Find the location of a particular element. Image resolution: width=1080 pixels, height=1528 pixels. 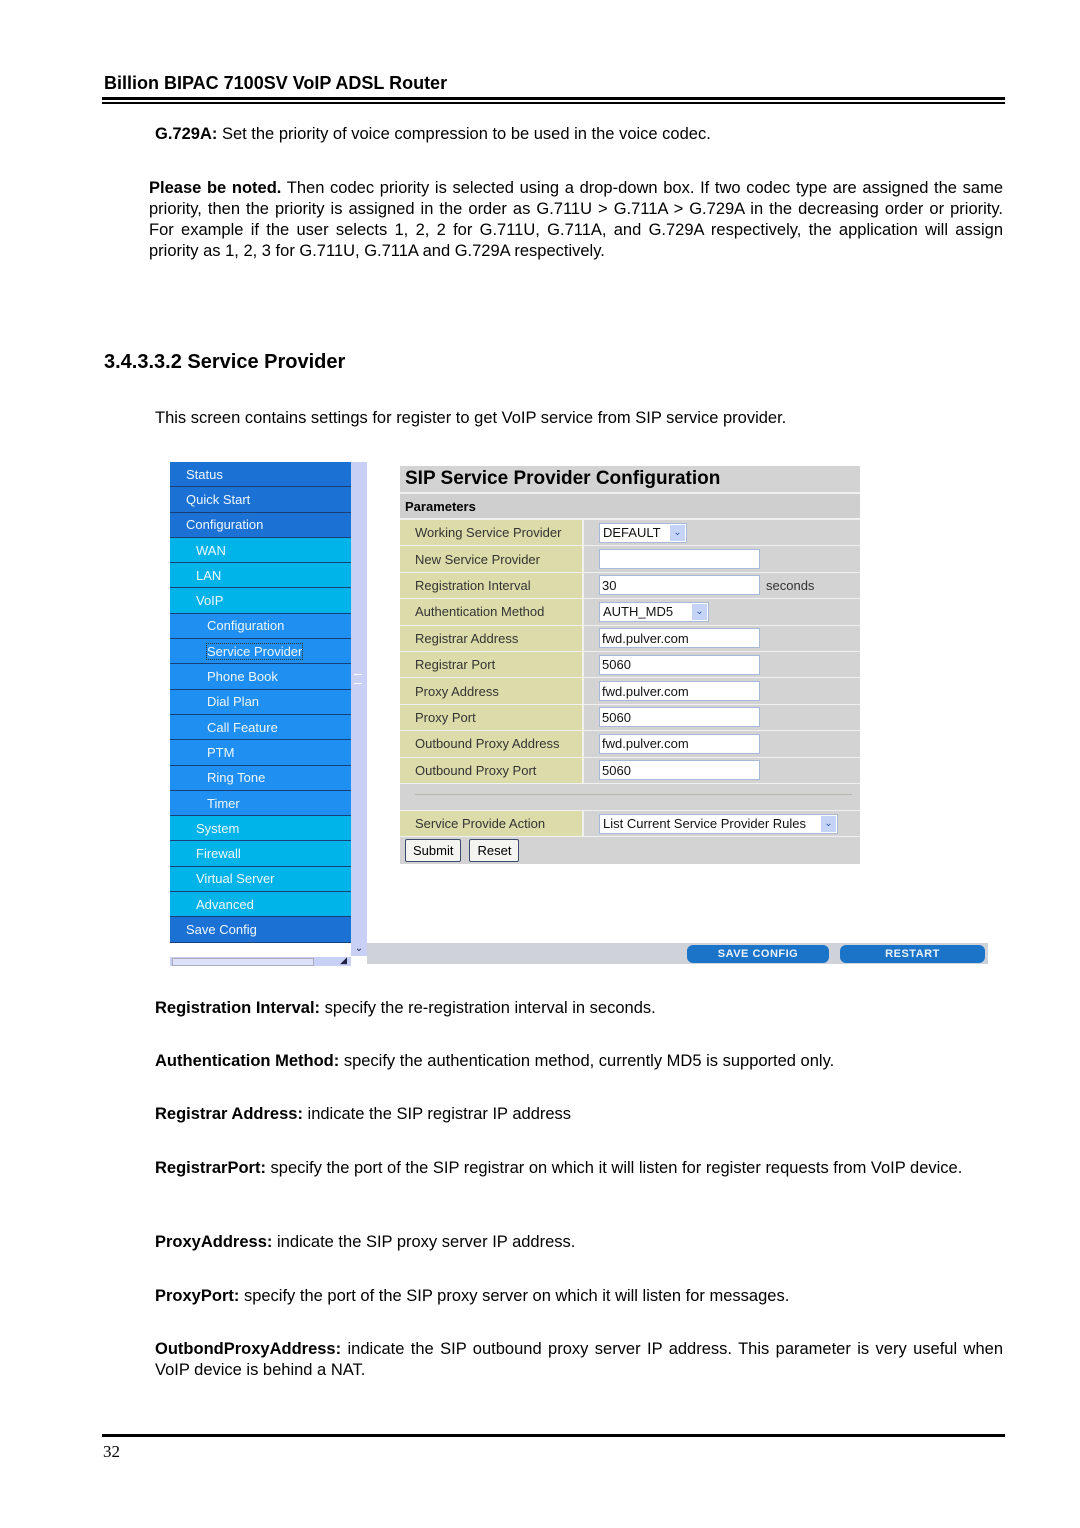

outbound-proxy-port-input: 5060 is located at coordinates (679, 770).